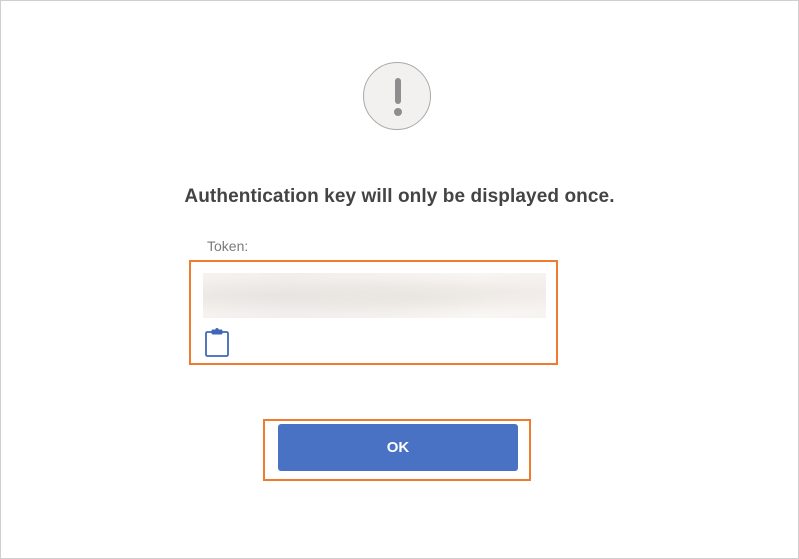  What do you see at coordinates (397, 96) in the screenshot?
I see `exclamation-icon` at bounding box center [397, 96].